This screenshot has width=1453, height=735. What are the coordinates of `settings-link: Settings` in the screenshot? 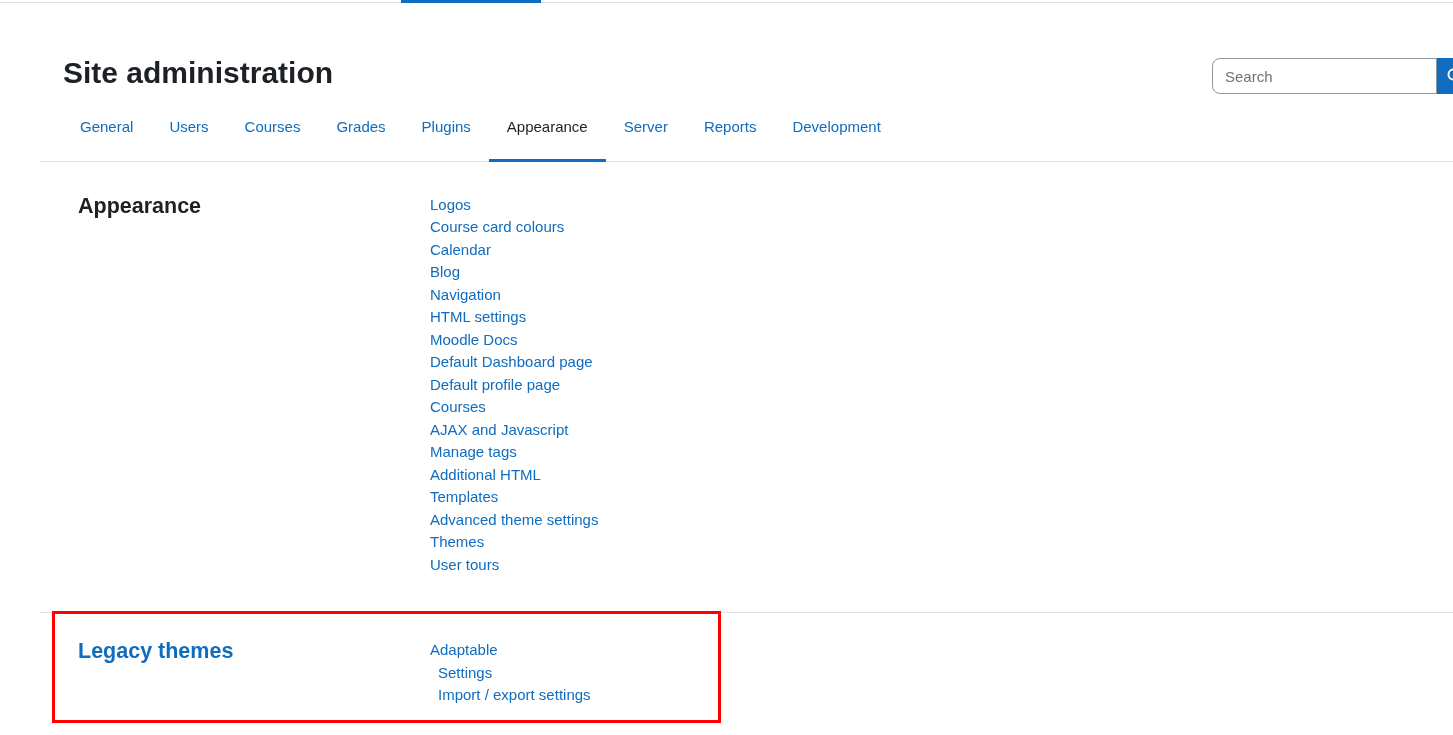 It's located at (465, 672).